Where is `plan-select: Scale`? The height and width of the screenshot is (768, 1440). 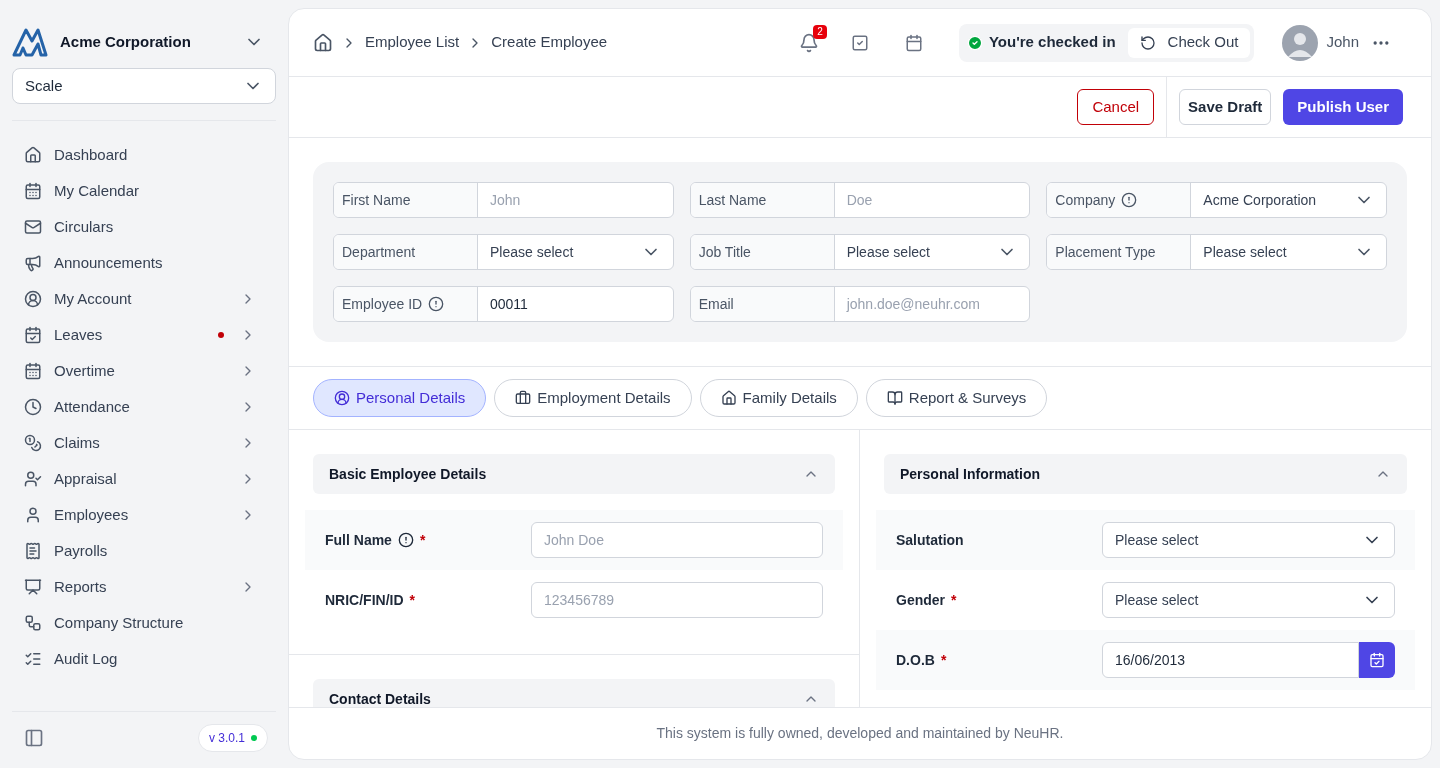
plan-select: Scale is located at coordinates (144, 86).